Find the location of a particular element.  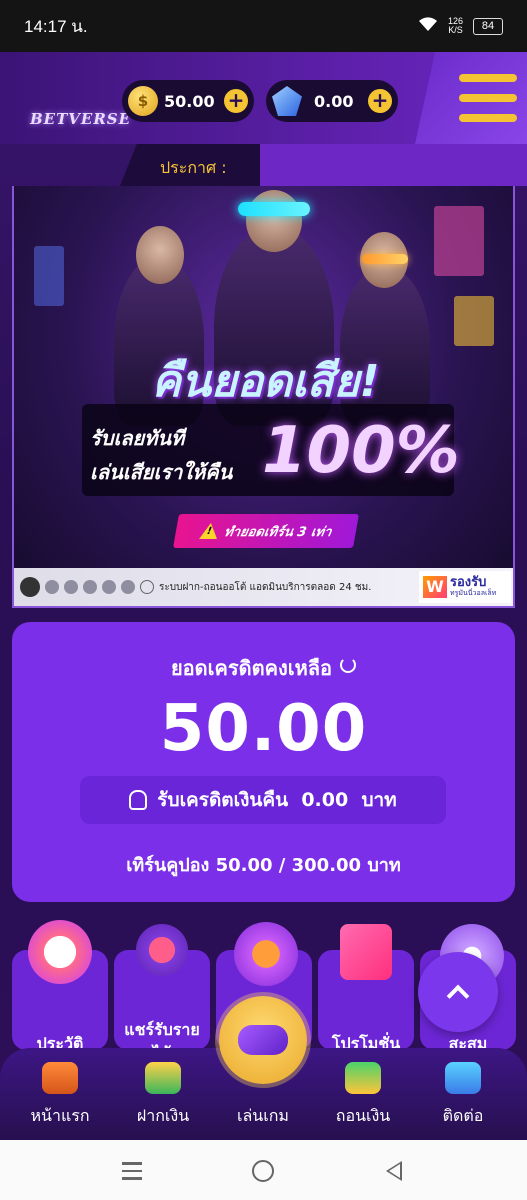

banner-footer-text: ระบบฝาก-ถอนออโต้ แอดมินบริการตลอด 24 ชม. is located at coordinates (265, 587).